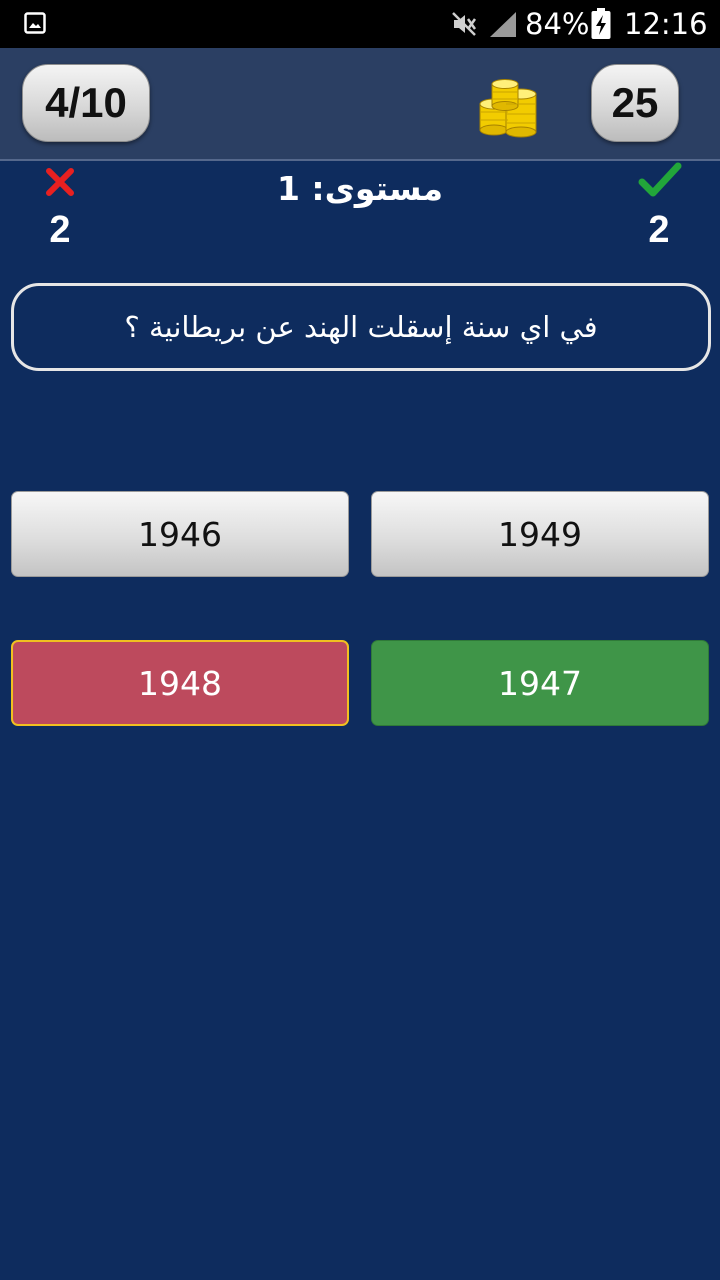  What do you see at coordinates (360, 104) in the screenshot?
I see `top-bar: 4/10 25` at bounding box center [360, 104].